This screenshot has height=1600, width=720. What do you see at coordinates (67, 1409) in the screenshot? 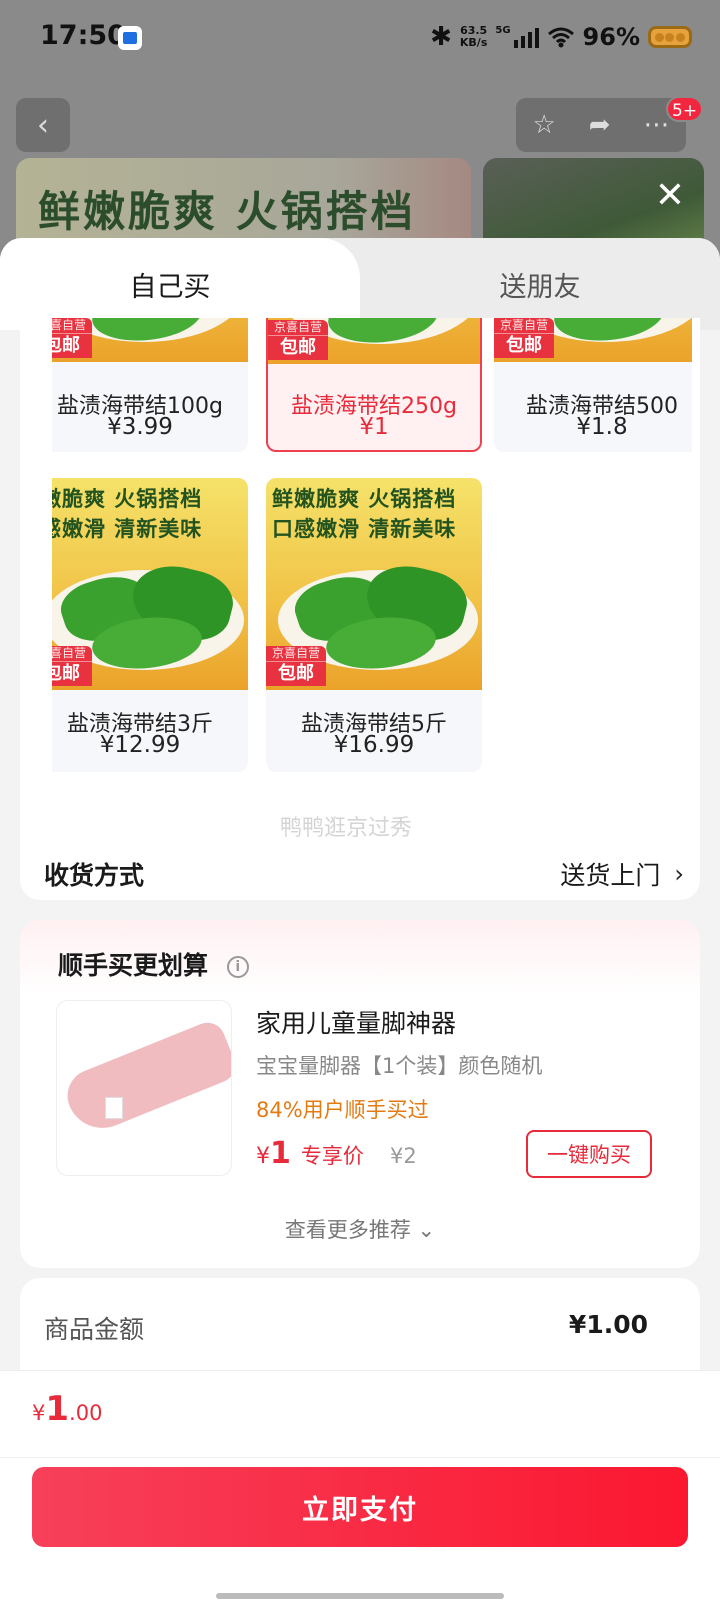
I see `total-price: ¥ 1 .00` at bounding box center [67, 1409].